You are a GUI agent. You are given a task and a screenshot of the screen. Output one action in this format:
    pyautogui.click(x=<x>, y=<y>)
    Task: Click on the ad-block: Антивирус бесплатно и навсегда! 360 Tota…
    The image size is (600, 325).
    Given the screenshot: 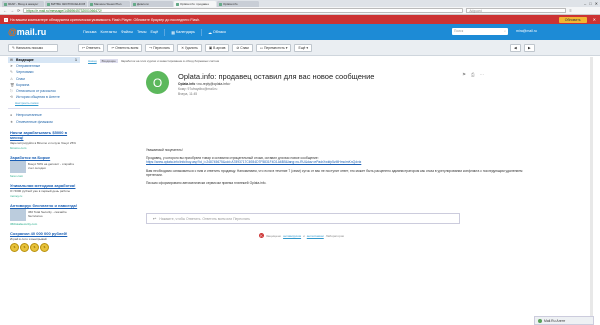 What is the action you would take?
    pyautogui.click(x=44, y=214)
    